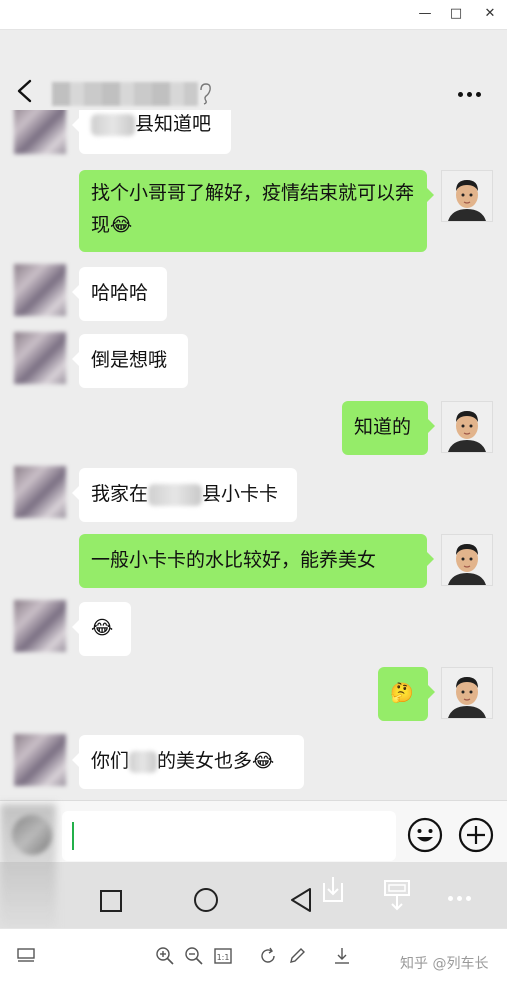 Image resolution: width=507 pixels, height=988 pixels. What do you see at coordinates (425, 14) in the screenshot?
I see `minimize-icon: —` at bounding box center [425, 14].